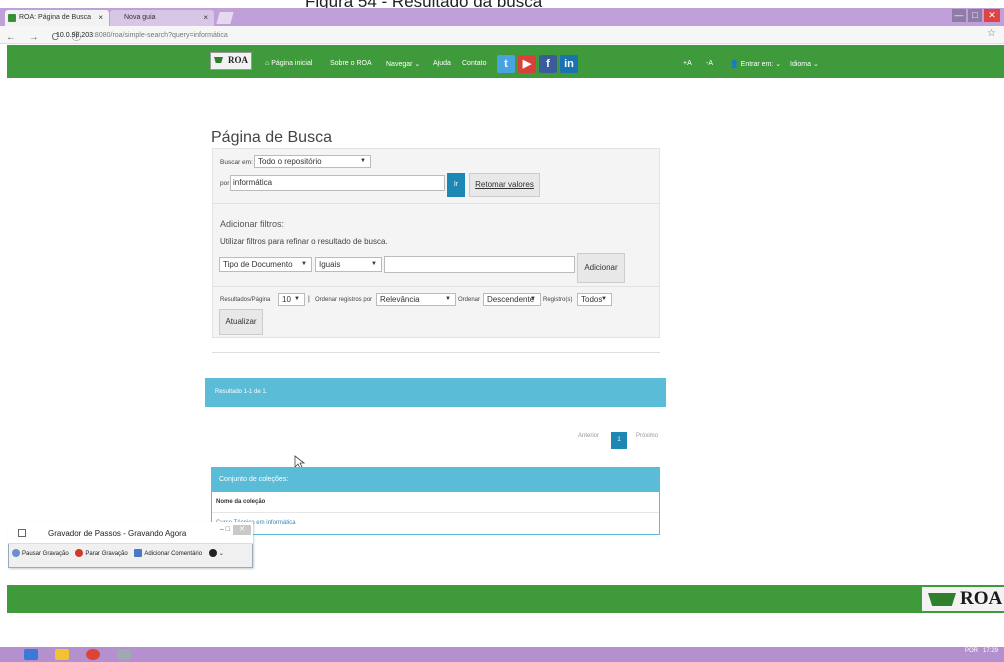  Describe the element at coordinates (558, 300) in the screenshot. I see `records-label: Registro(s)` at that location.